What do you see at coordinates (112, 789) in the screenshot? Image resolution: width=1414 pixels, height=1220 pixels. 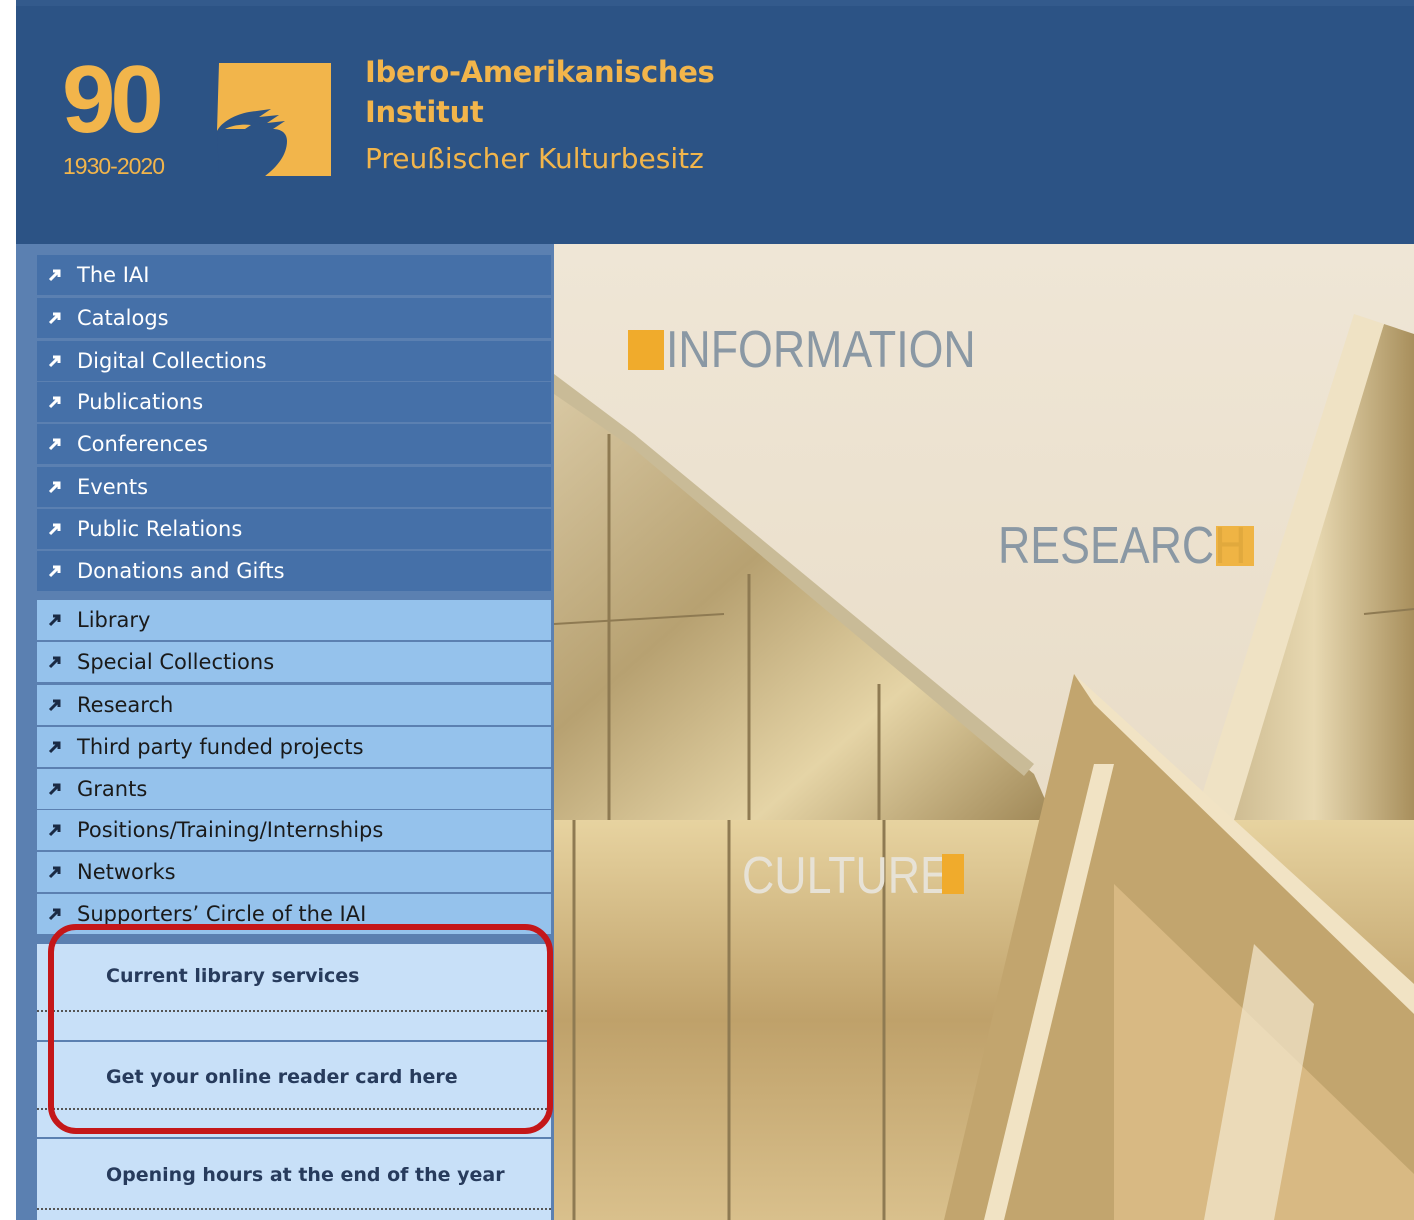 I see `nav-item-label: Grants` at bounding box center [112, 789].